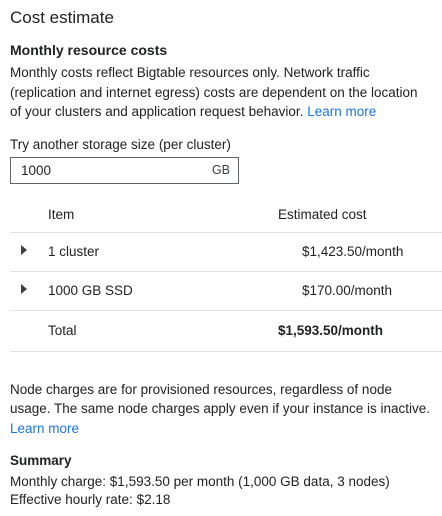 This screenshot has height=516, width=442. Describe the element at coordinates (90, 290) in the screenshot. I see `row-item-label: 1000 GB SSD` at that location.